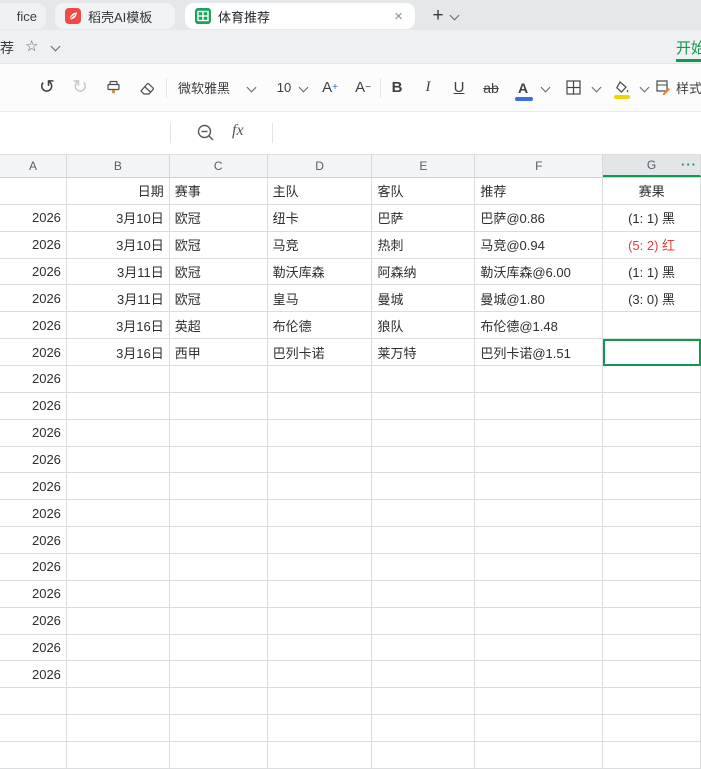  I want to click on cell-C20, so click(218, 702).